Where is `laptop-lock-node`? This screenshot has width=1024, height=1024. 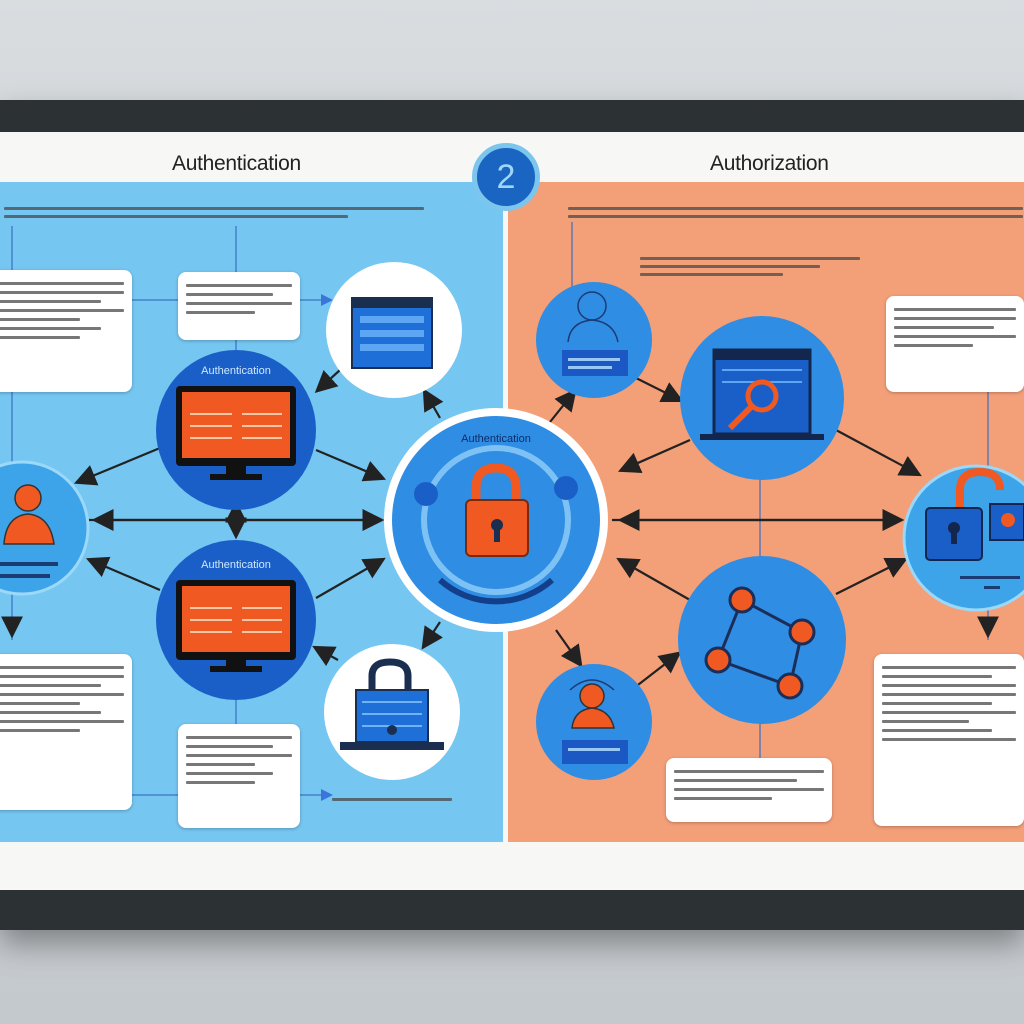 laptop-lock-node is located at coordinates (392, 712).